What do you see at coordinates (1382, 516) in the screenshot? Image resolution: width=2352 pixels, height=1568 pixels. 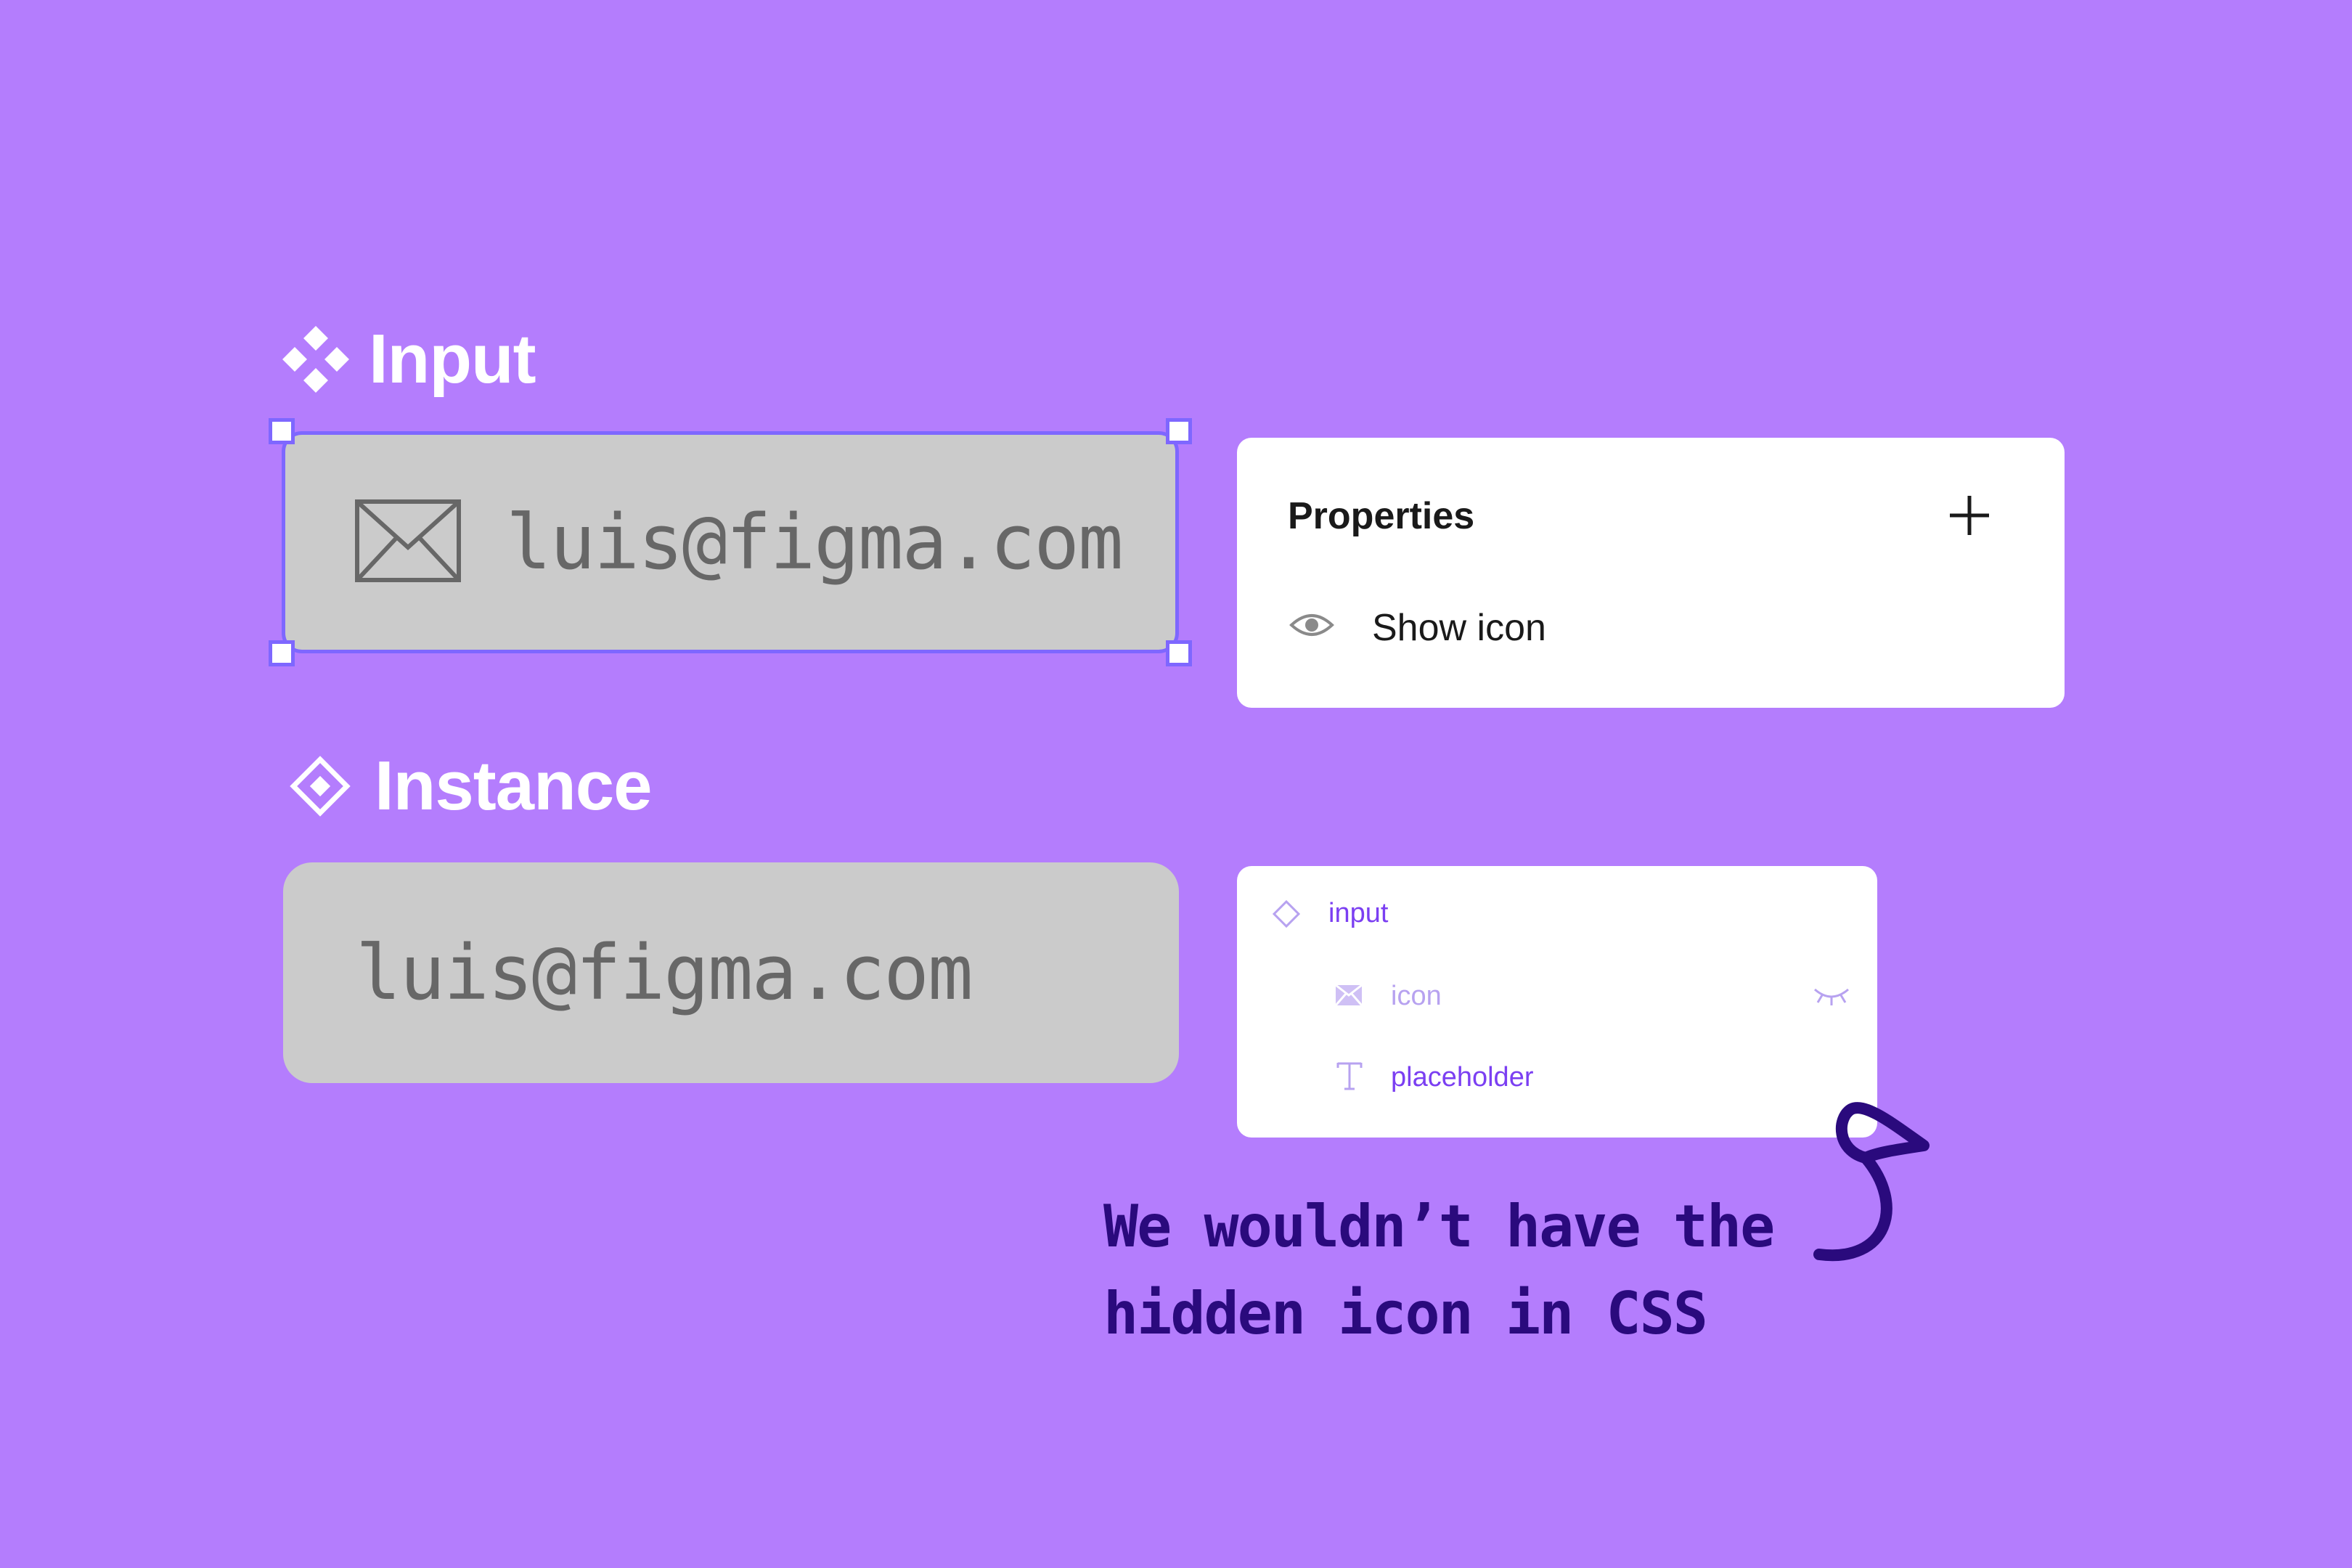 I see `properties-title: Properties` at bounding box center [1382, 516].